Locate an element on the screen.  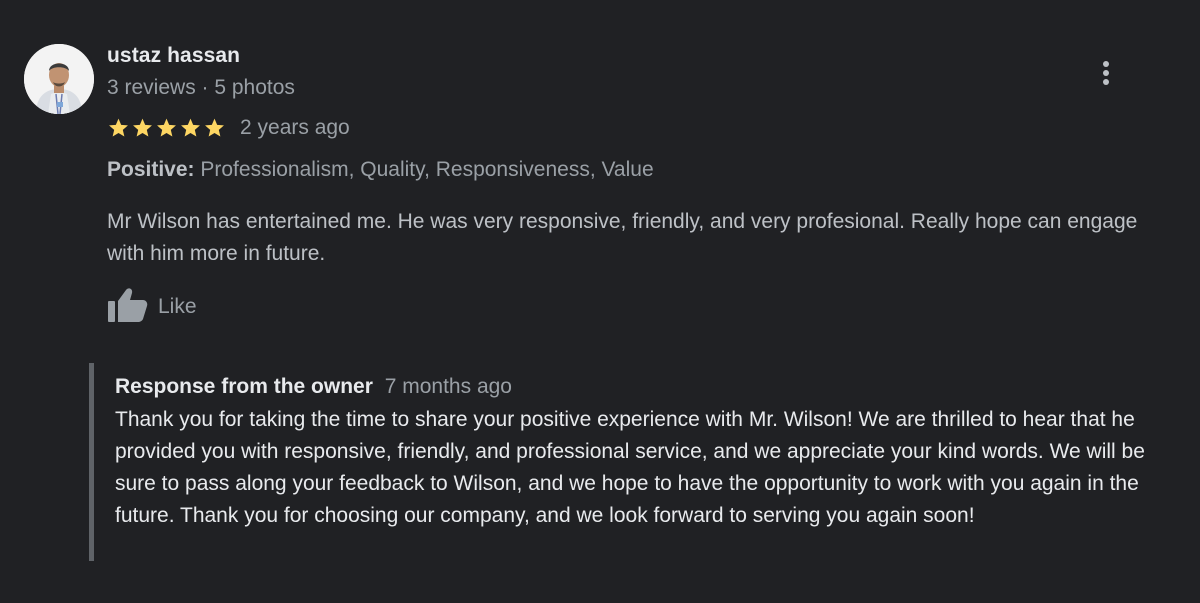
avatar-photo is located at coordinates (59, 79).